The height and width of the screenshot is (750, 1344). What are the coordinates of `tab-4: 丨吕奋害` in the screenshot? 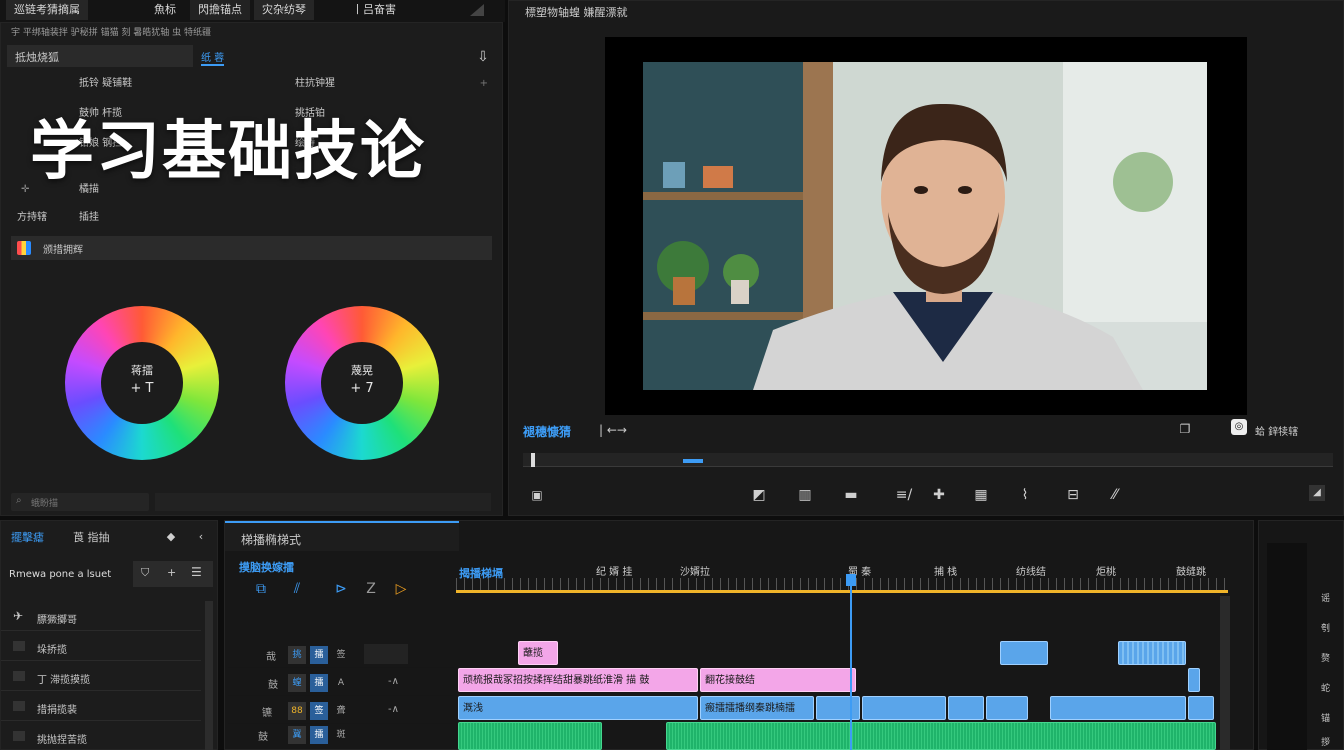 It's located at (374, 10).